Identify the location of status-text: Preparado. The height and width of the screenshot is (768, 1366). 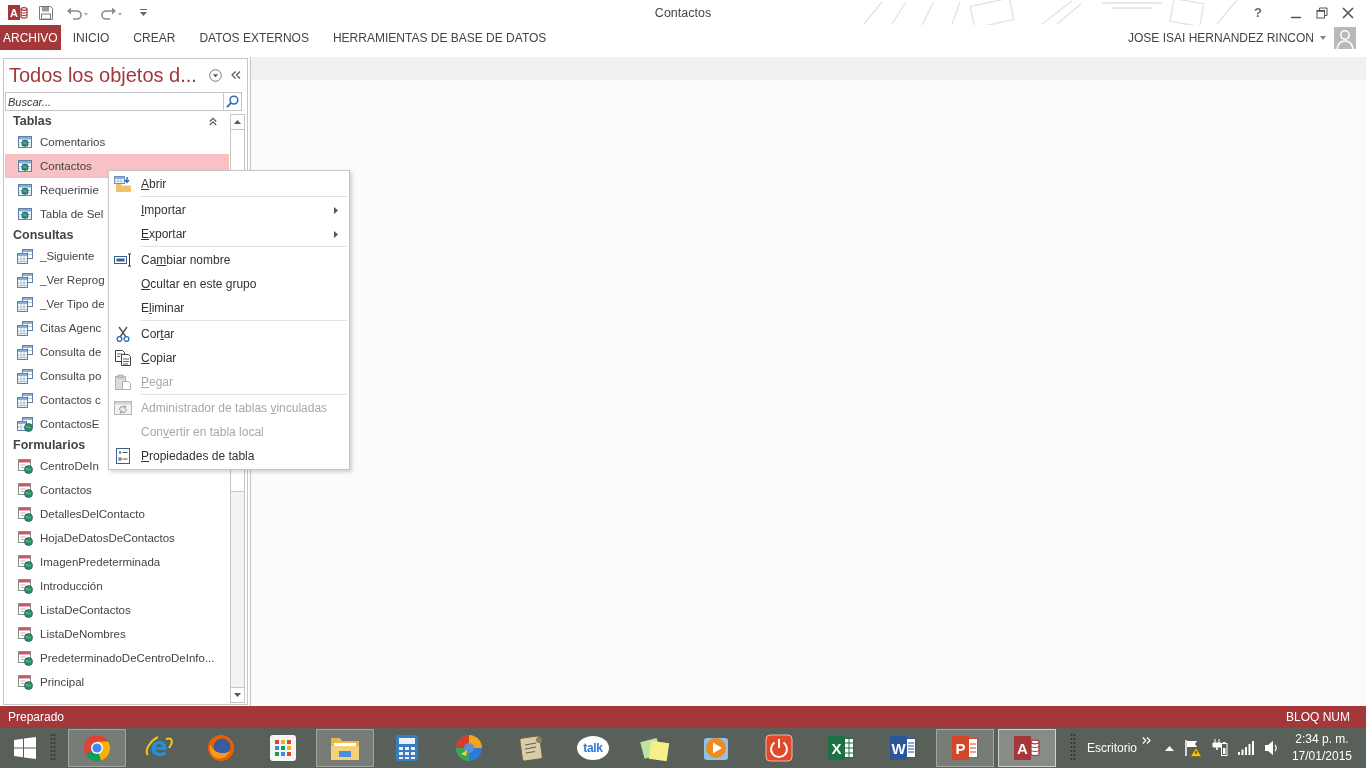
(36, 717).